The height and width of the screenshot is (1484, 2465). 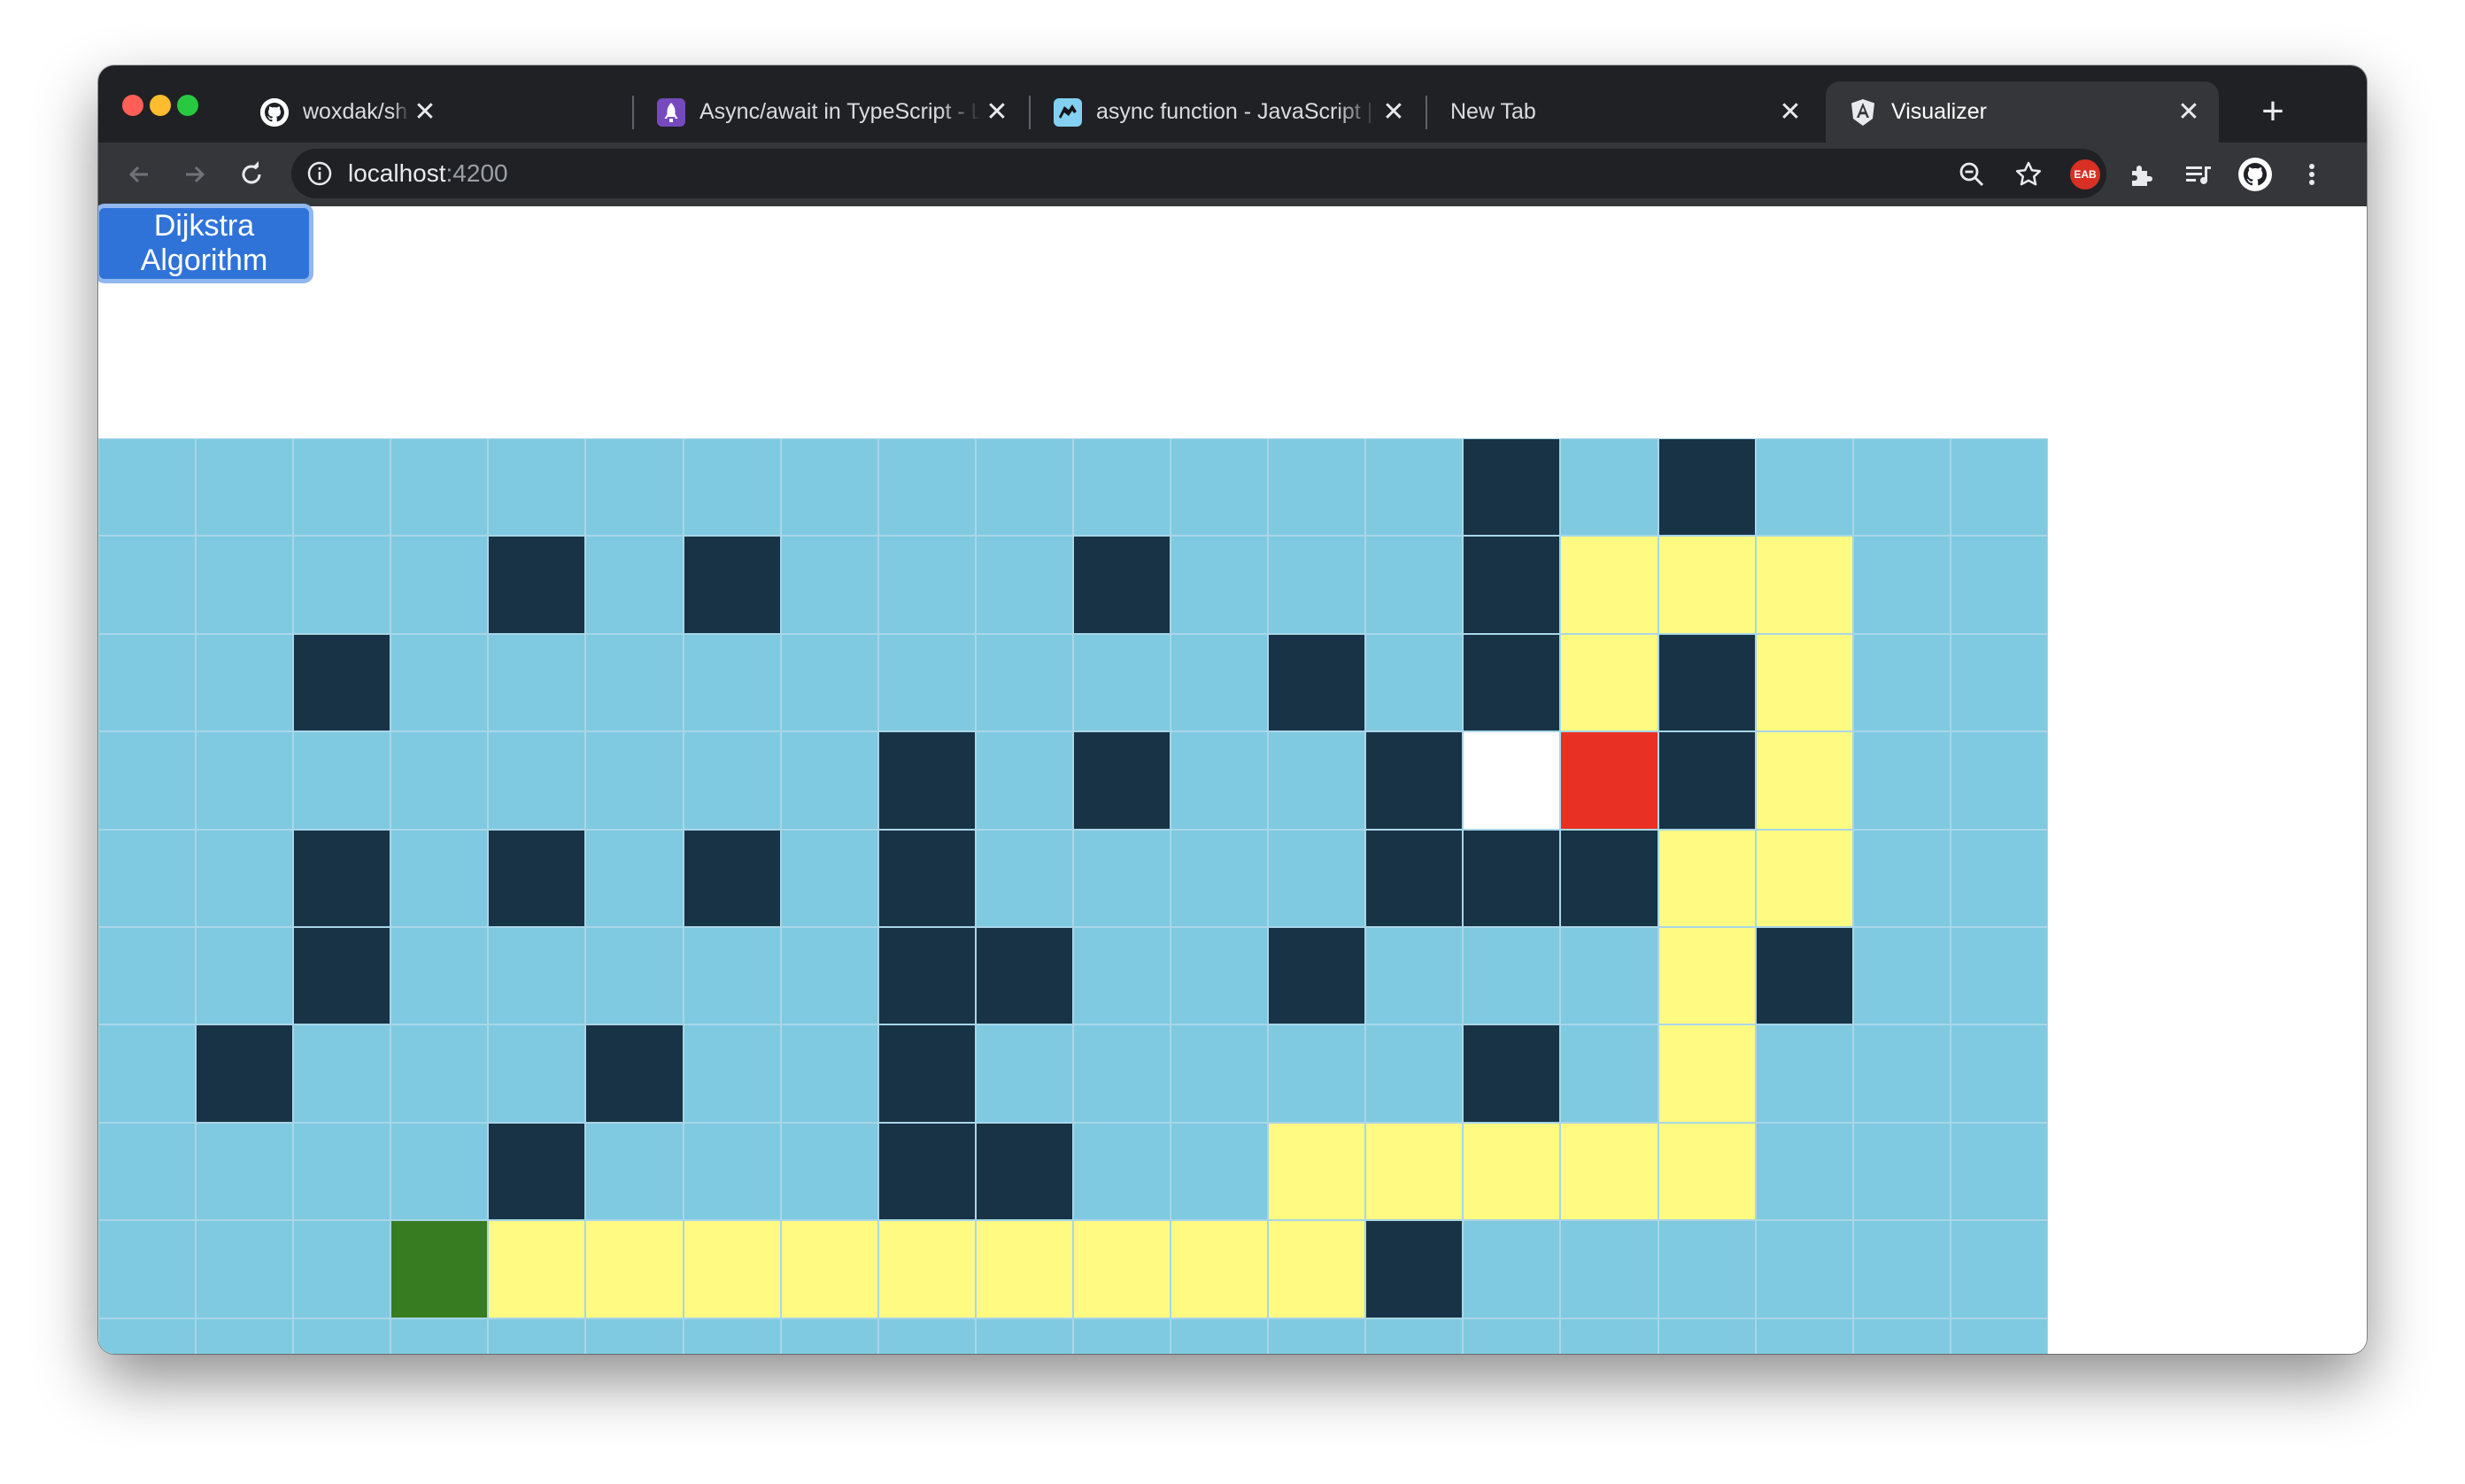 What do you see at coordinates (2022, 112) in the screenshot?
I see `tab-visualizer: Visualizer ✕` at bounding box center [2022, 112].